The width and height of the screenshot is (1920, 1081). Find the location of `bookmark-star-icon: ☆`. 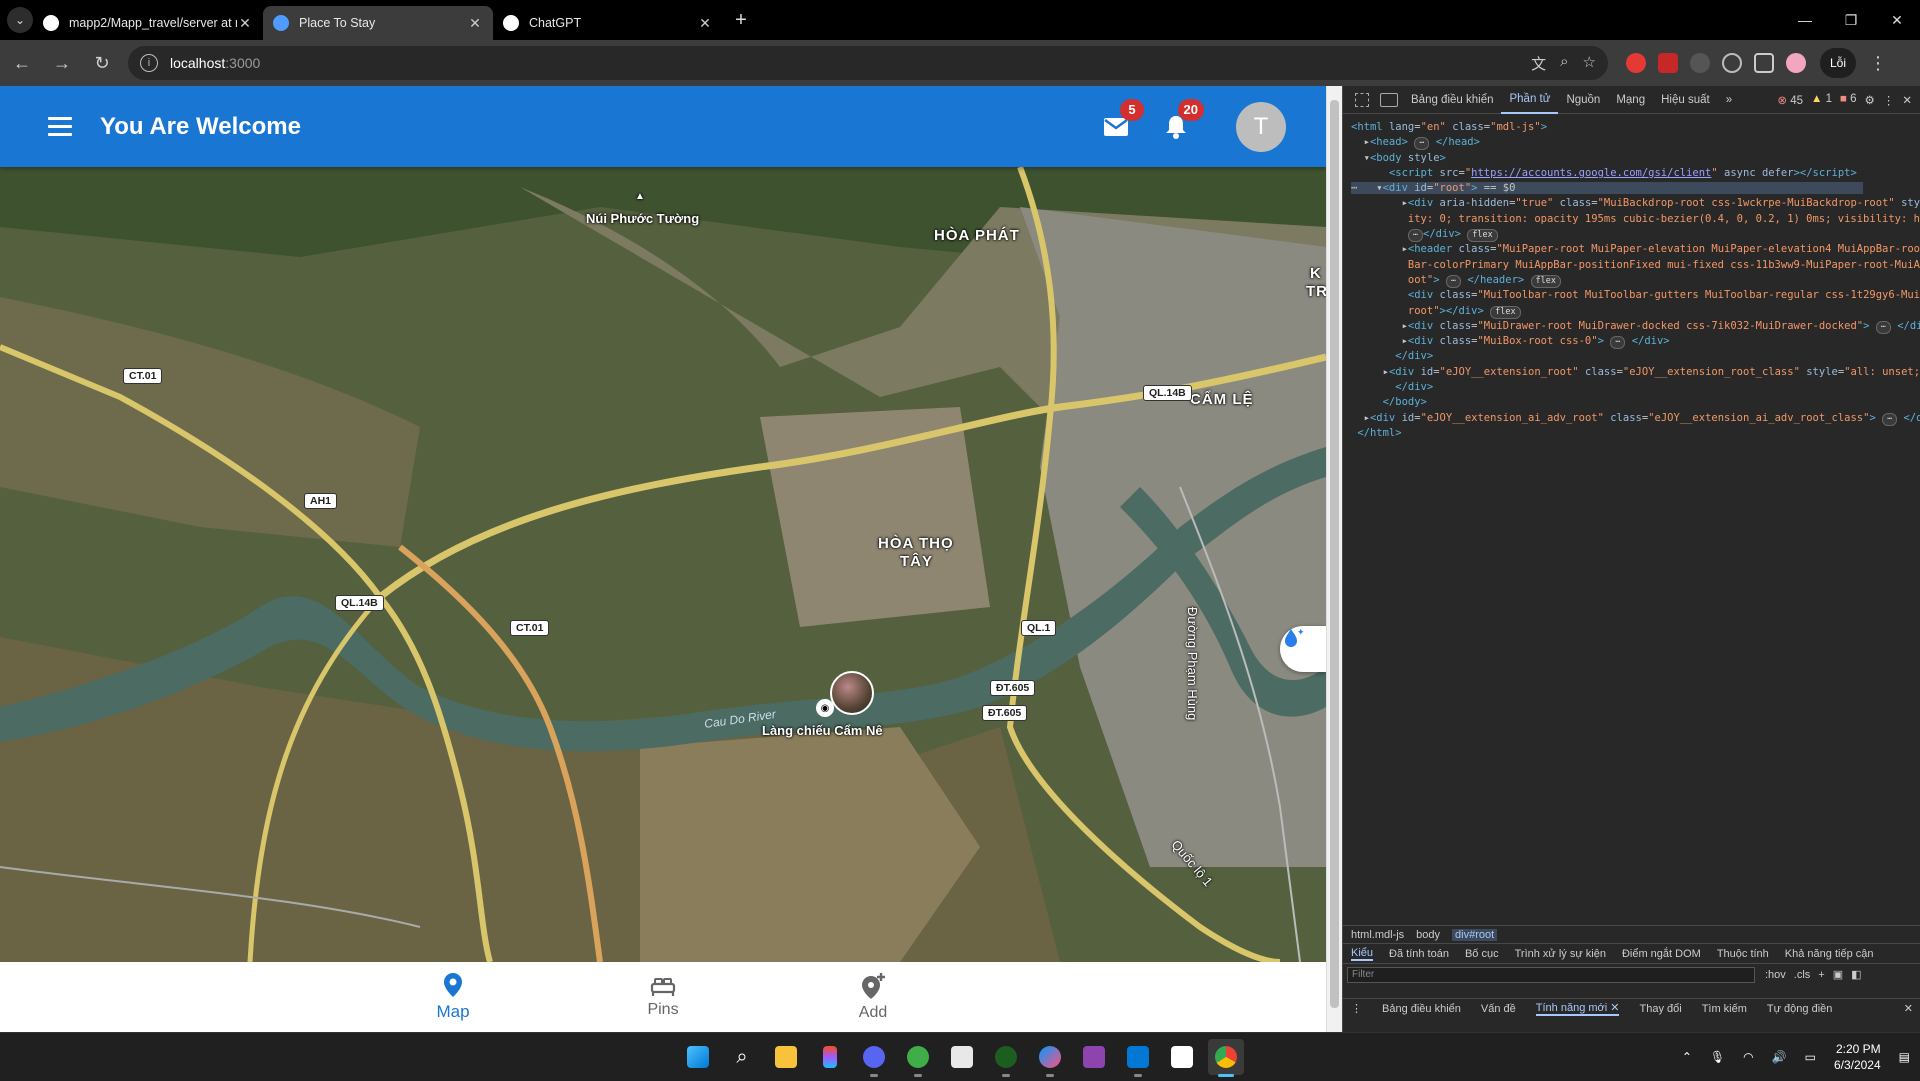

bookmark-star-icon: ☆ is located at coordinates (1589, 63).